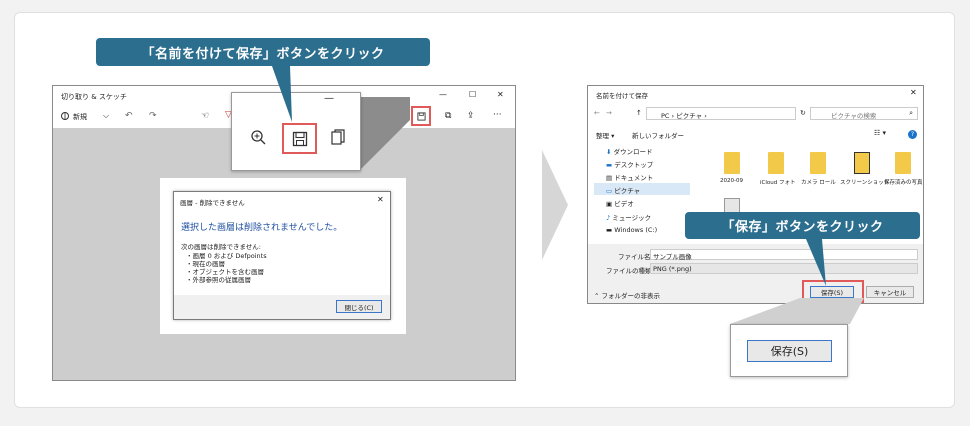  I want to click on hide-folders-toggle: ⌃ フォルダーの非表示, so click(627, 295).